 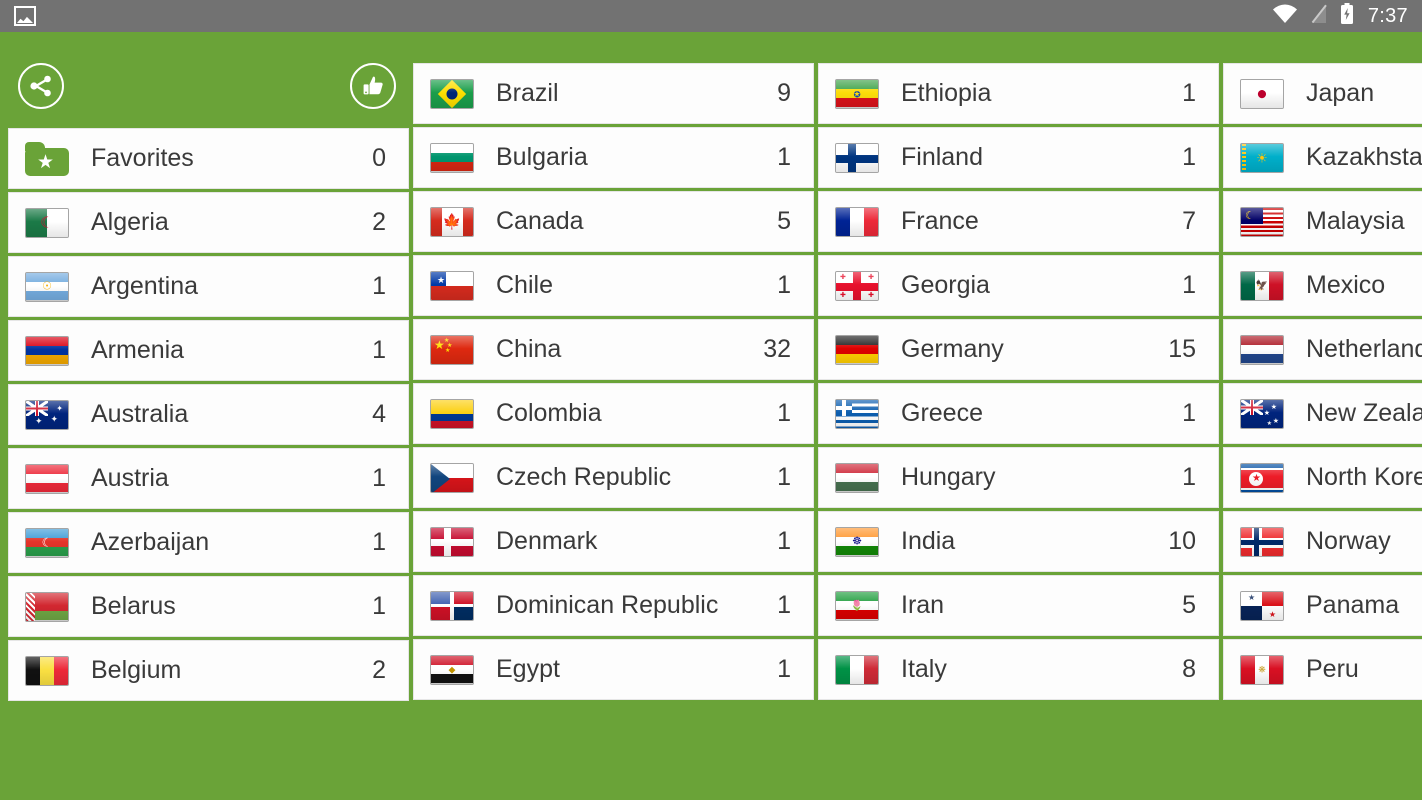 What do you see at coordinates (208, 414) in the screenshot?
I see `list-item: ✦ ✦ ✦ Australia 4` at bounding box center [208, 414].